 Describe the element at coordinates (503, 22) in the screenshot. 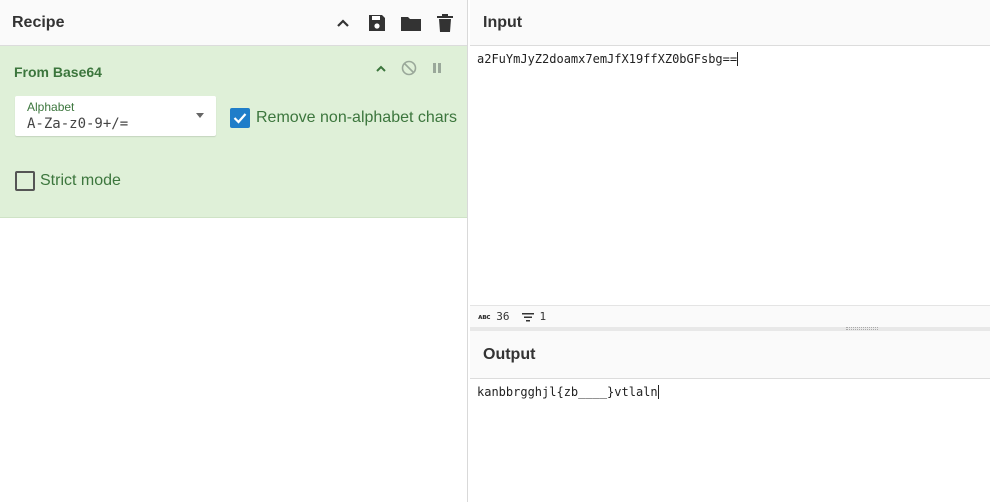

I see `input-title: Input` at that location.